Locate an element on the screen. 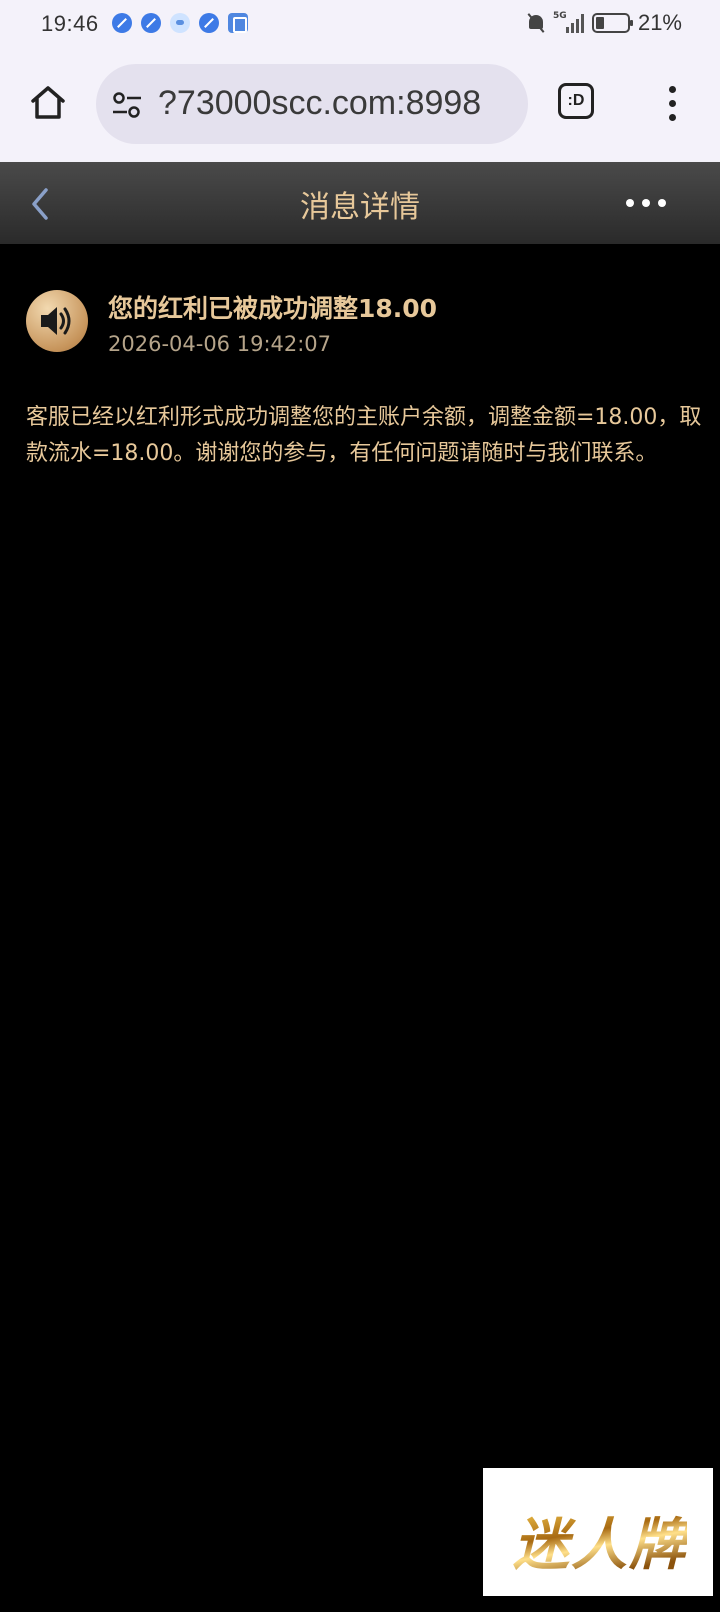 This screenshot has height=1612, width=720. status-bar: 19:46 5G 21% is located at coordinates (360, 24).